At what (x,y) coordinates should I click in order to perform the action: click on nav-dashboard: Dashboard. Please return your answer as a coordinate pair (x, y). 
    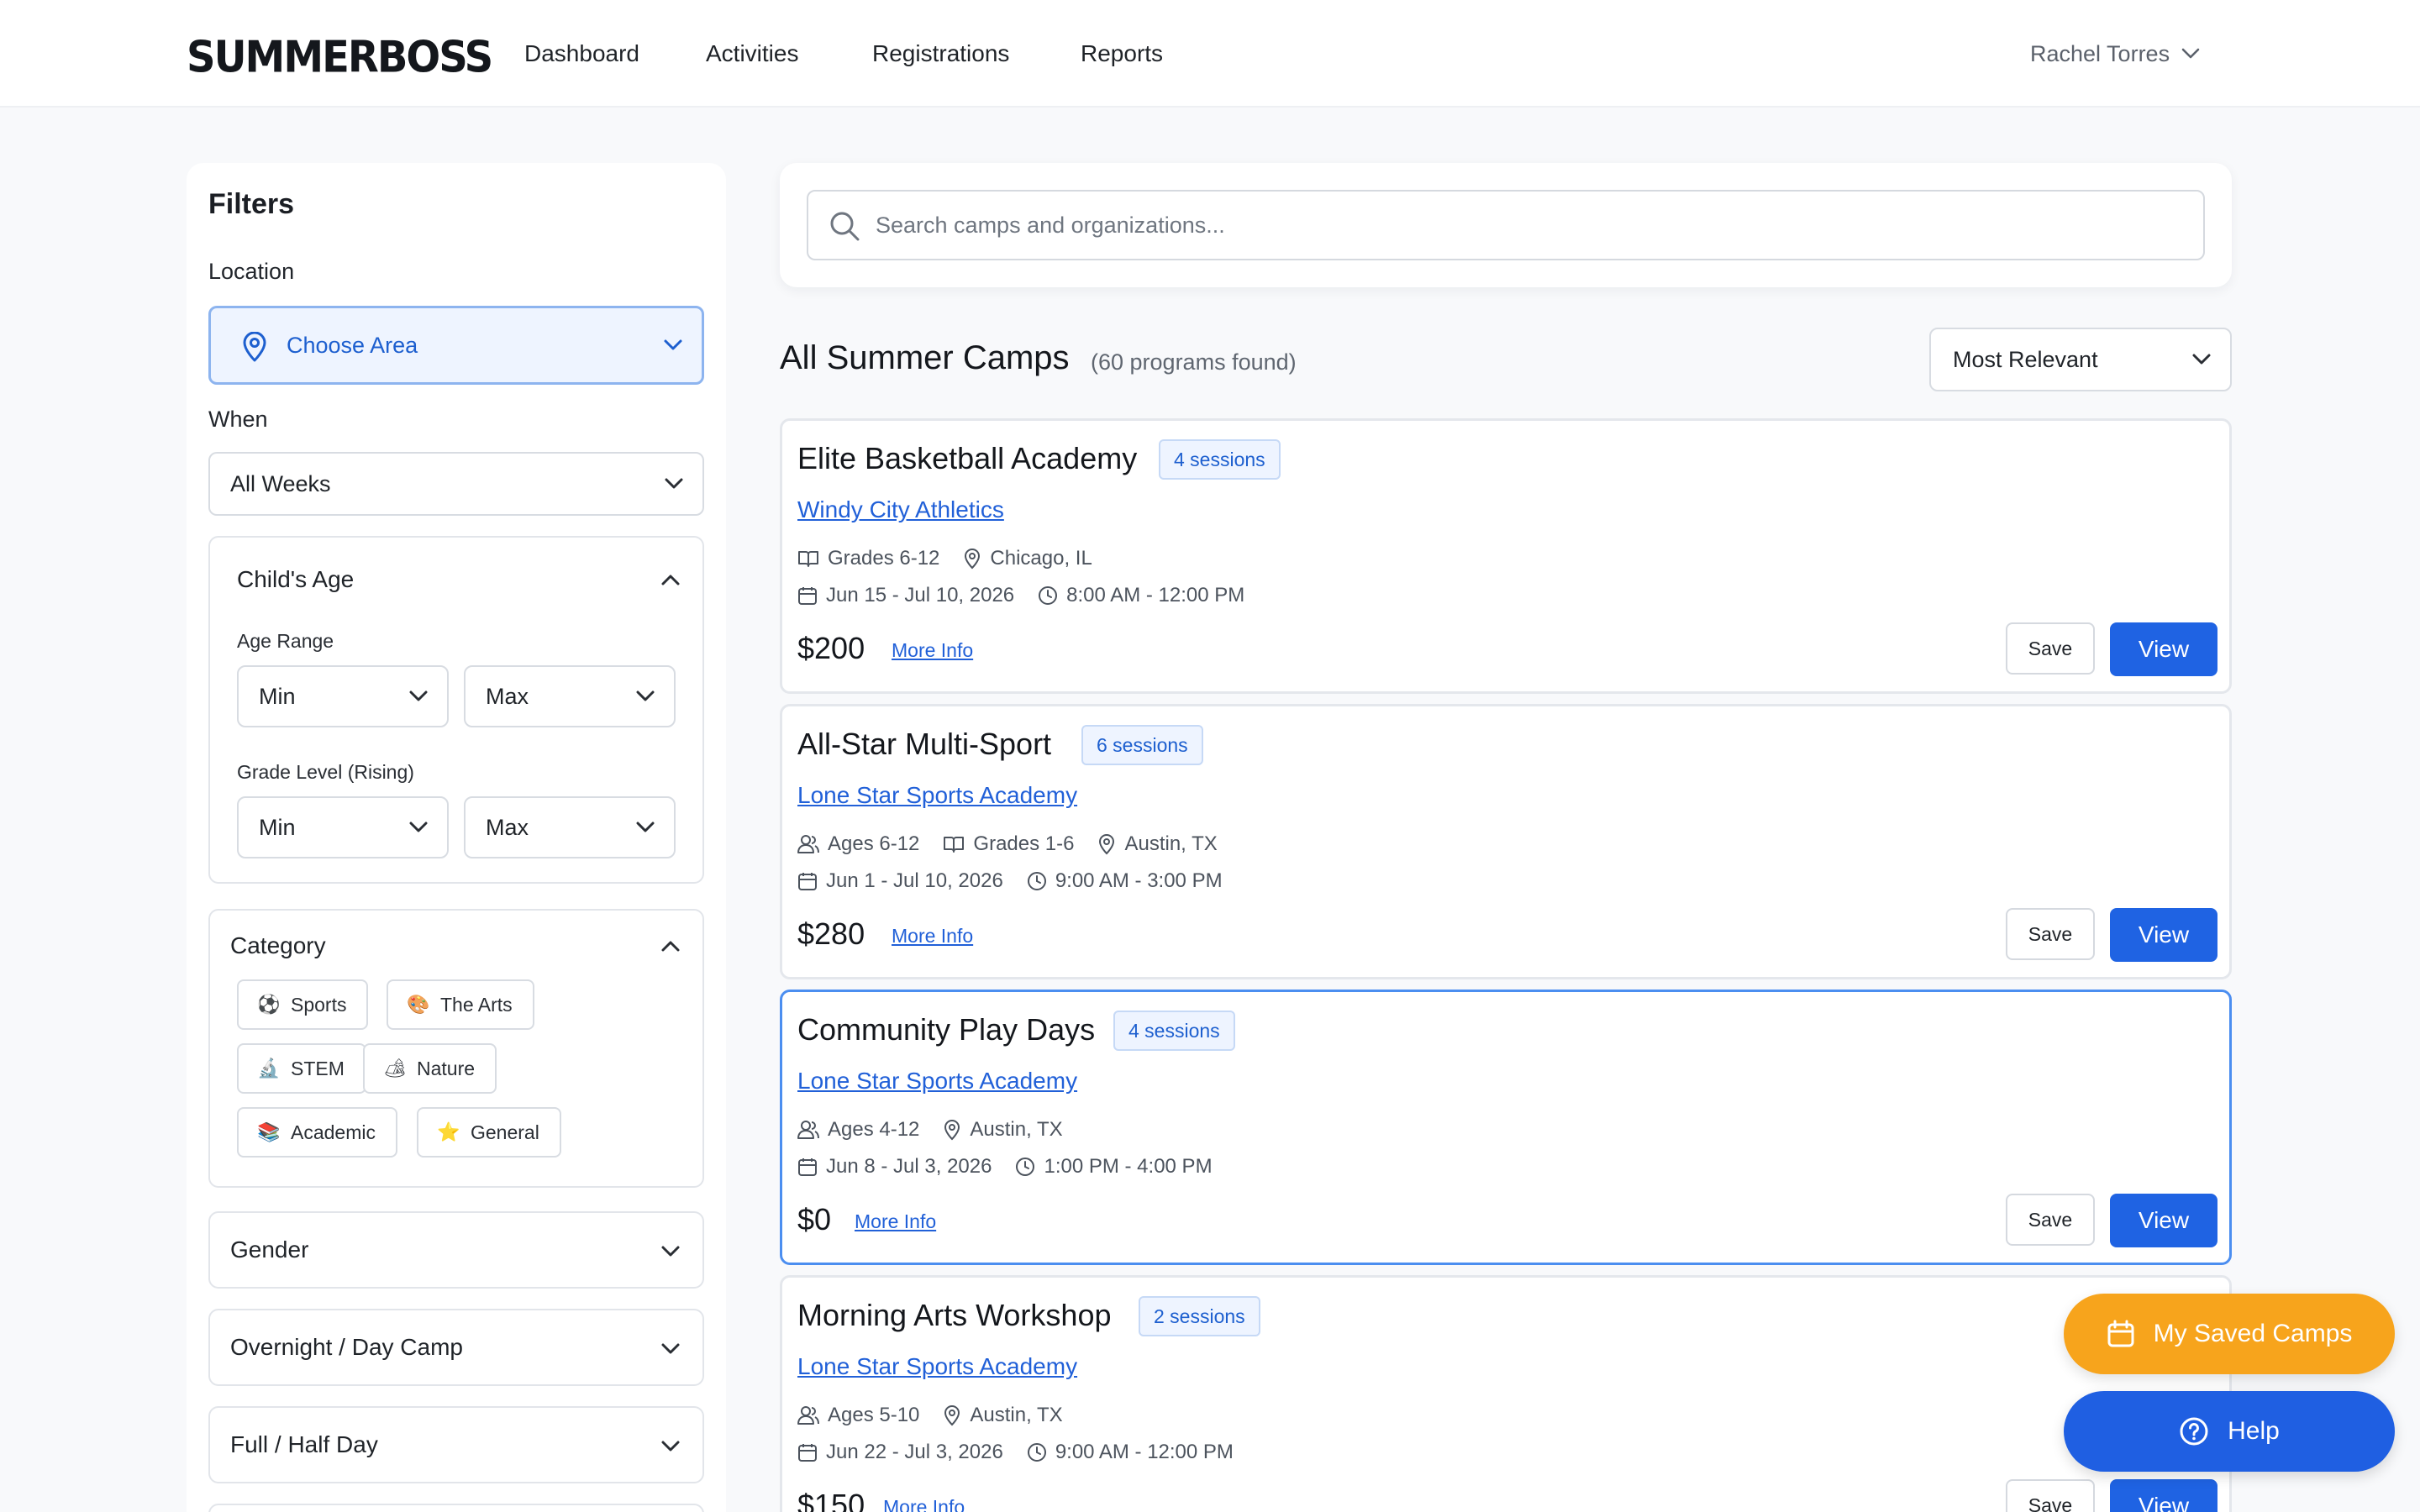
    Looking at the image, I should click on (582, 53).